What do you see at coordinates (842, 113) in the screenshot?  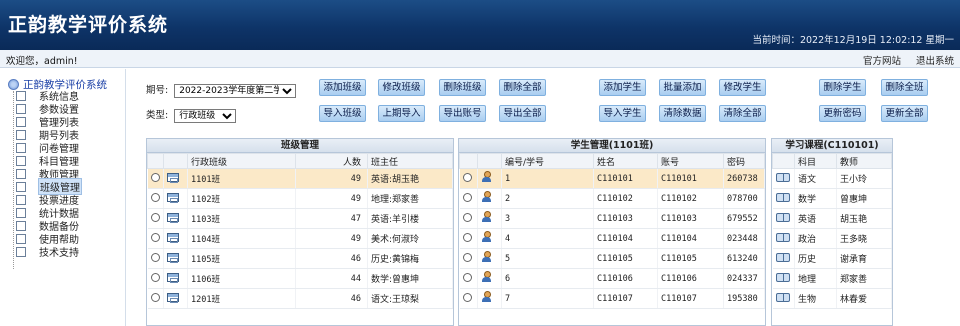 I see `update-password-button: 更新密码` at bounding box center [842, 113].